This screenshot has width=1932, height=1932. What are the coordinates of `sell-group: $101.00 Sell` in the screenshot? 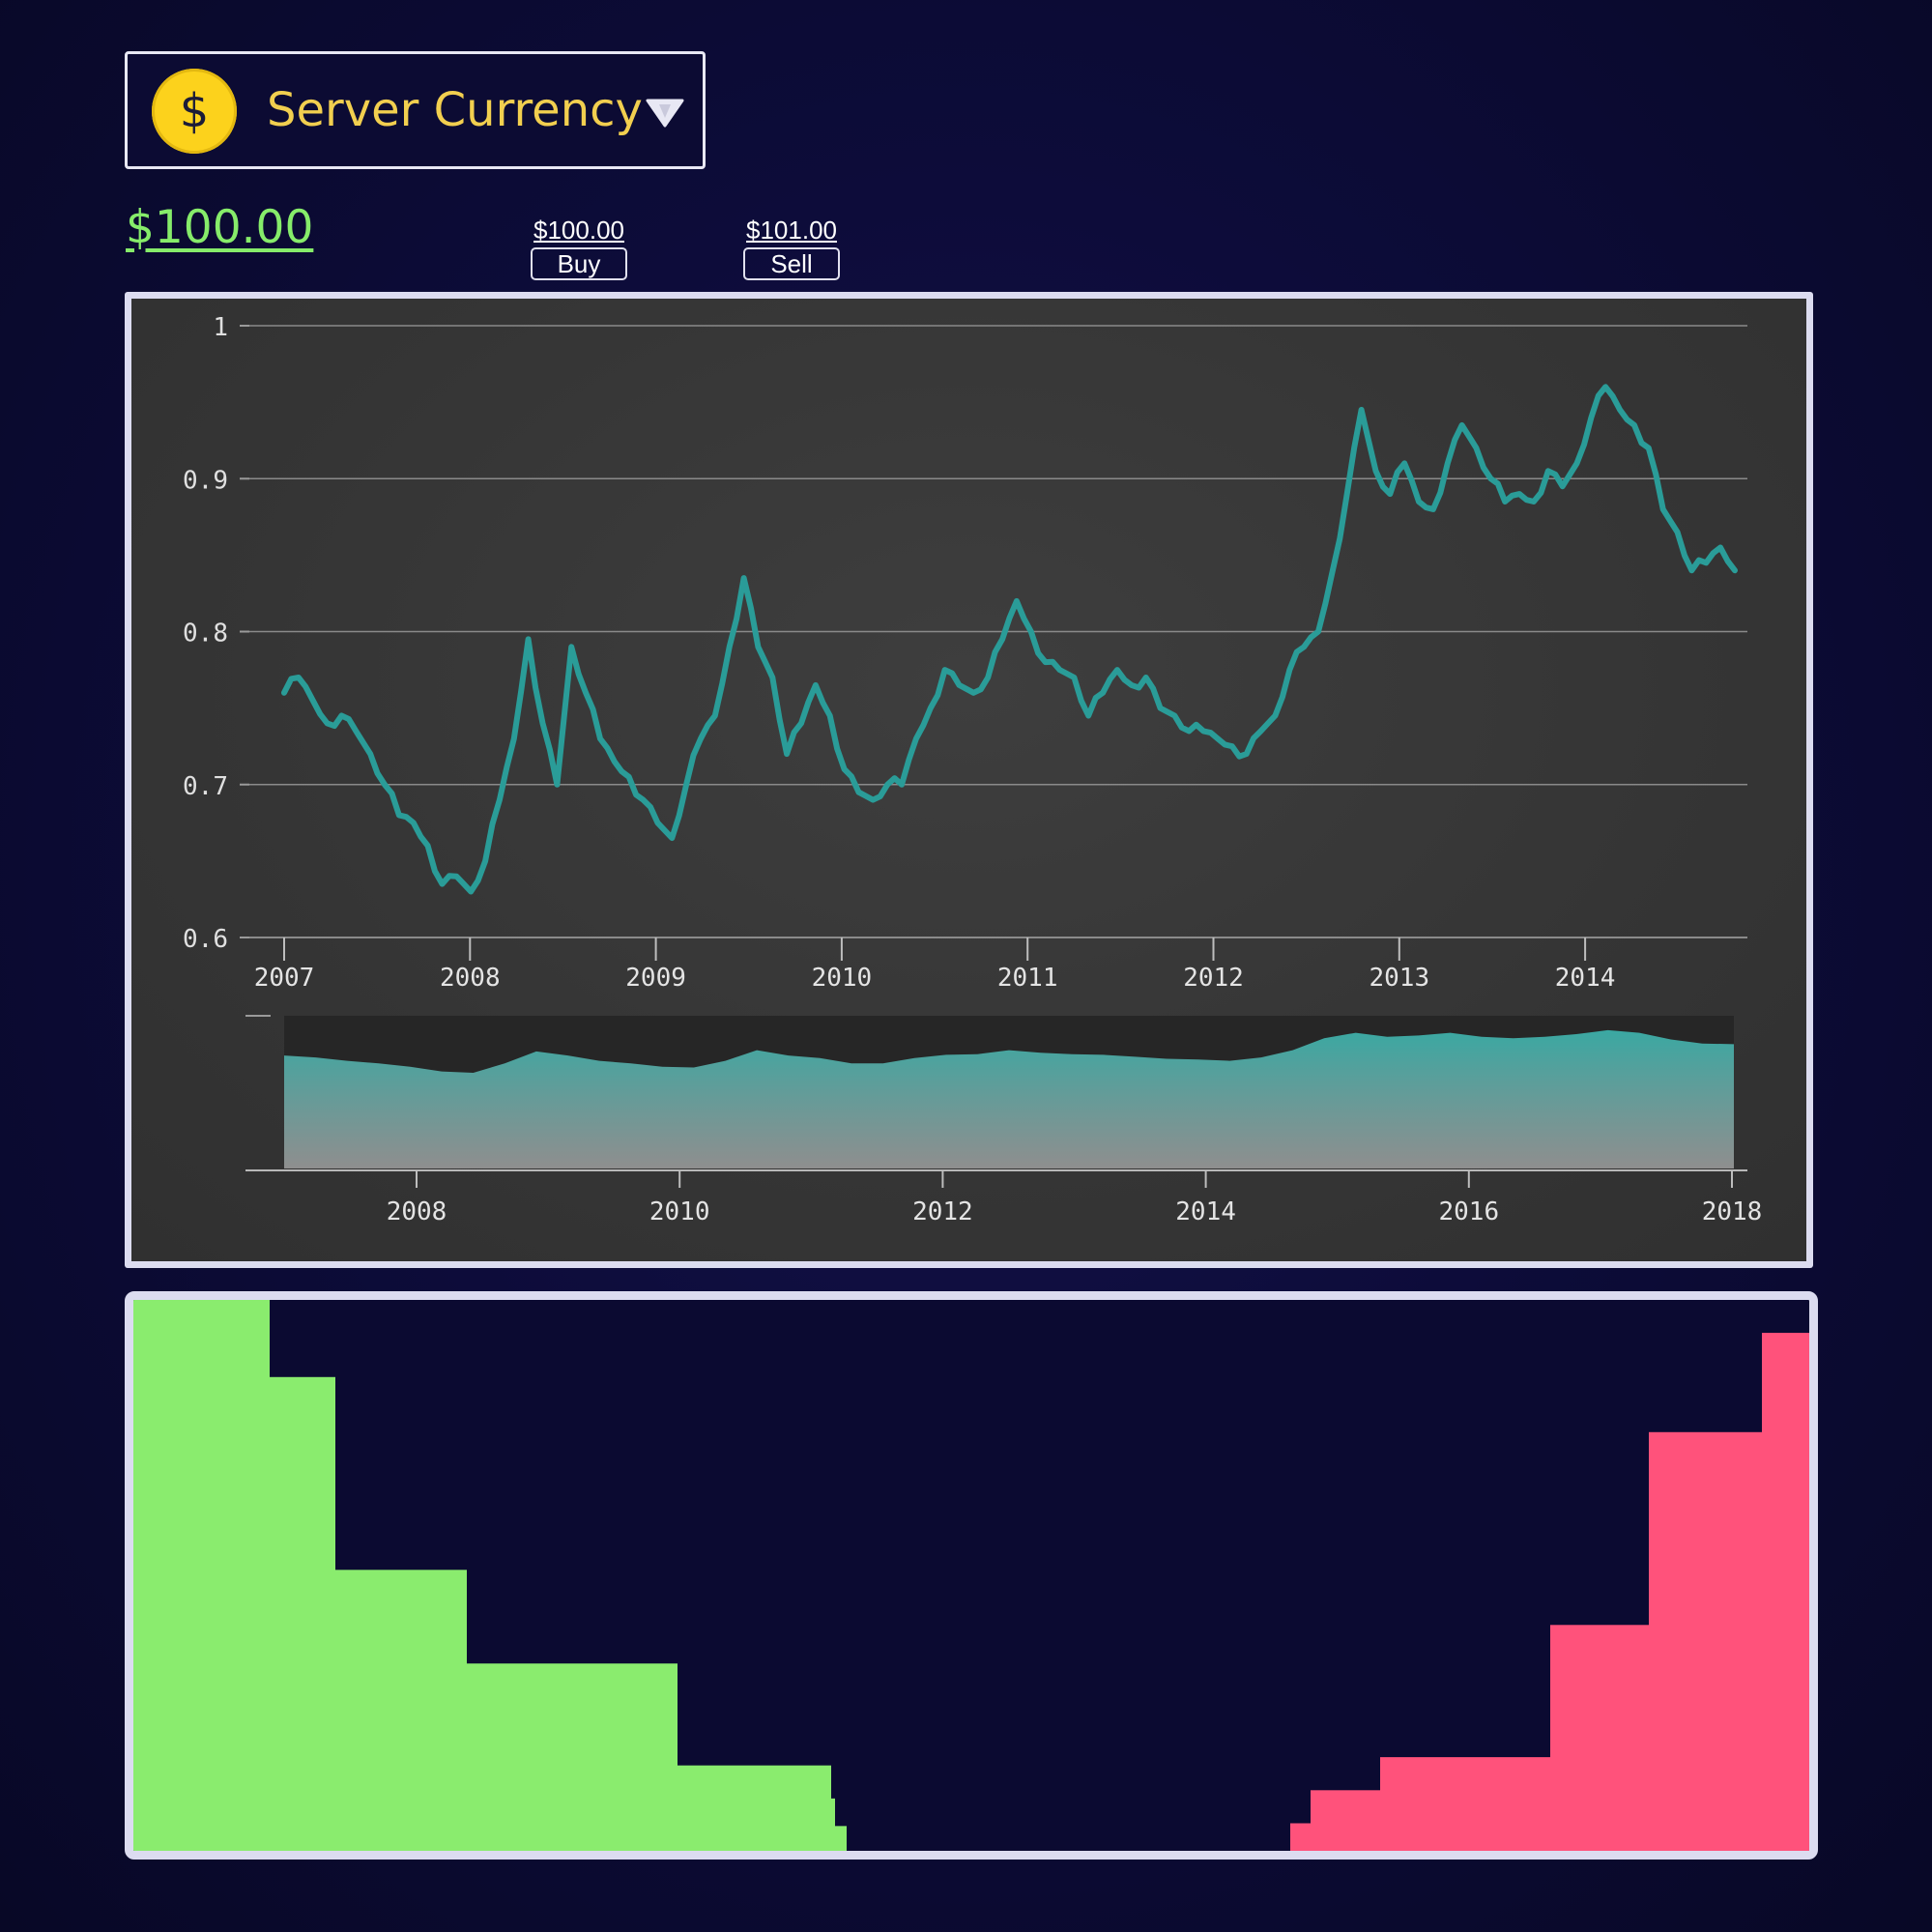 It's located at (791, 247).